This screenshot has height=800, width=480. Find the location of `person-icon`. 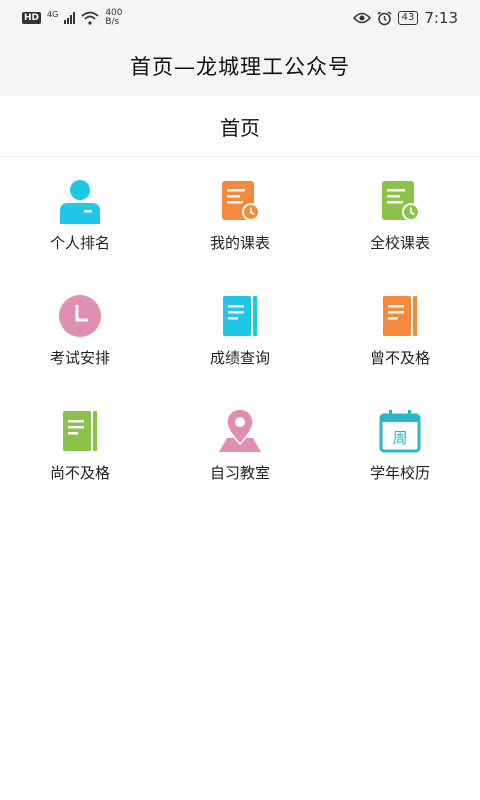

person-icon is located at coordinates (80, 201).